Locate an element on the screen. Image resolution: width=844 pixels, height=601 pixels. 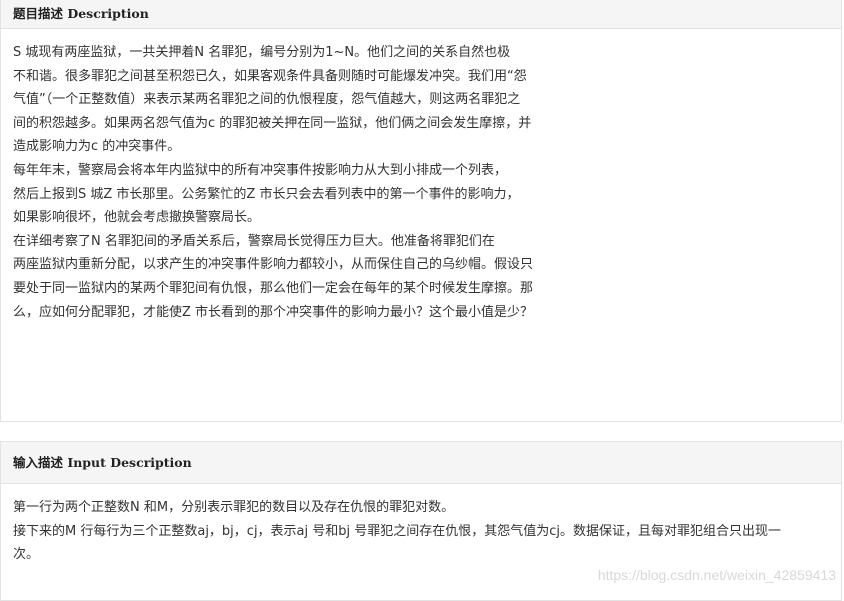
watermark: https://blog.csdn.net/weixin_42859413 is located at coordinates (717, 575).